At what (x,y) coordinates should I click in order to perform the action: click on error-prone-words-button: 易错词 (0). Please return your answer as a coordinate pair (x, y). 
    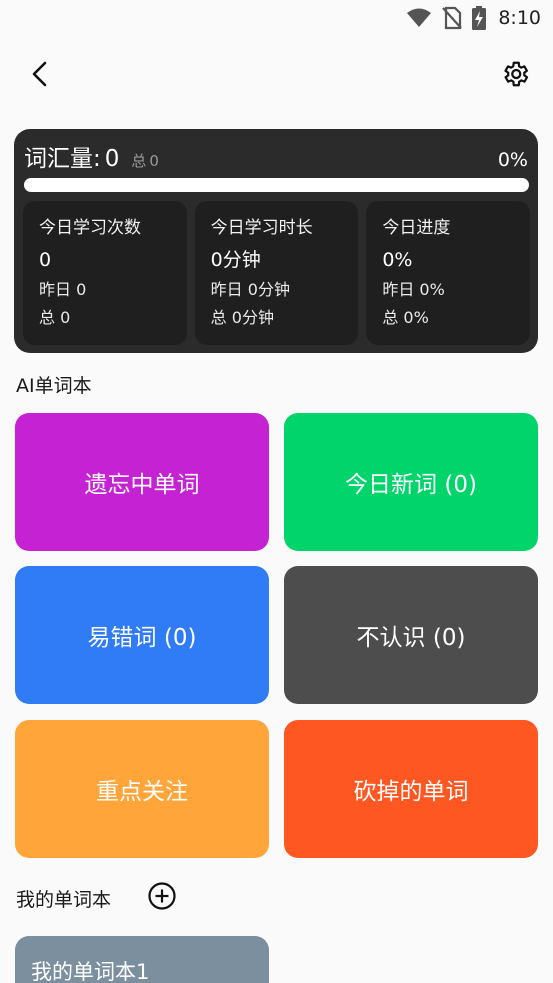
    Looking at the image, I should click on (142, 635).